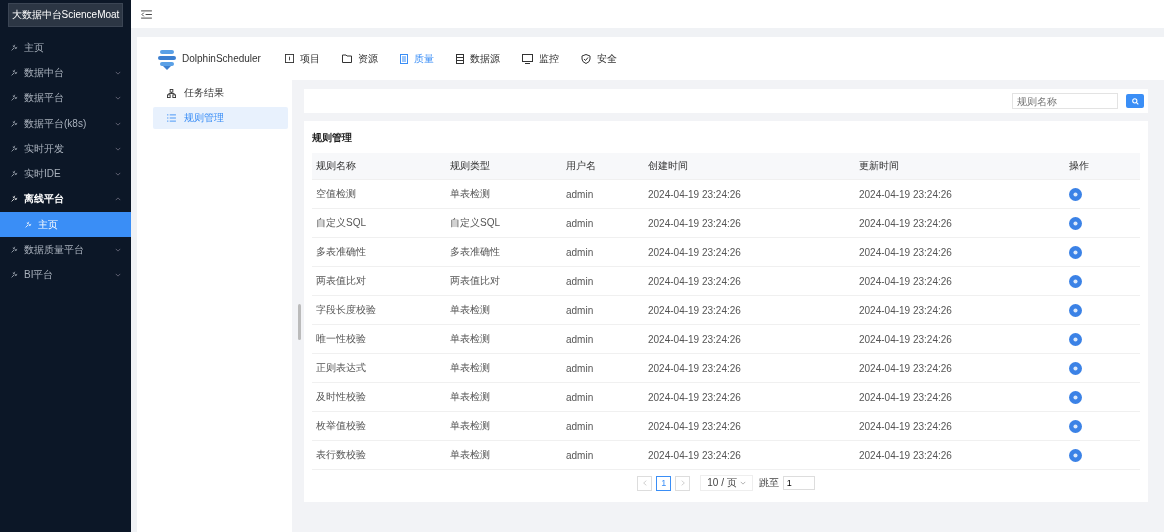 The image size is (1164, 532). I want to click on monitor-icon, so click(527, 58).